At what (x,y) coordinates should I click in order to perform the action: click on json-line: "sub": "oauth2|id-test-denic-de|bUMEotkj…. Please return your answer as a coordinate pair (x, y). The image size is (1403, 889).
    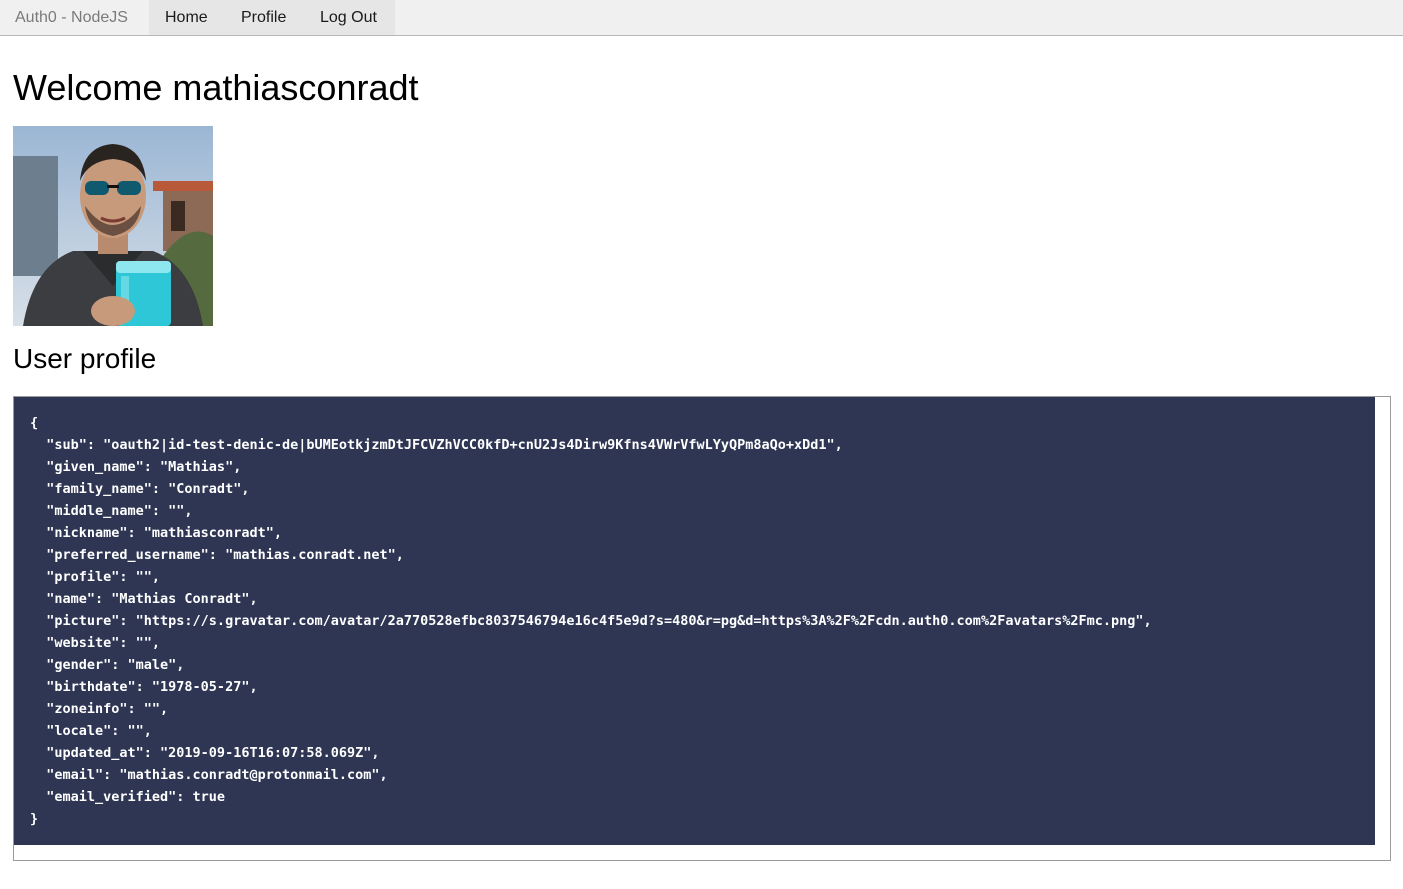
    Looking at the image, I should click on (436, 445).